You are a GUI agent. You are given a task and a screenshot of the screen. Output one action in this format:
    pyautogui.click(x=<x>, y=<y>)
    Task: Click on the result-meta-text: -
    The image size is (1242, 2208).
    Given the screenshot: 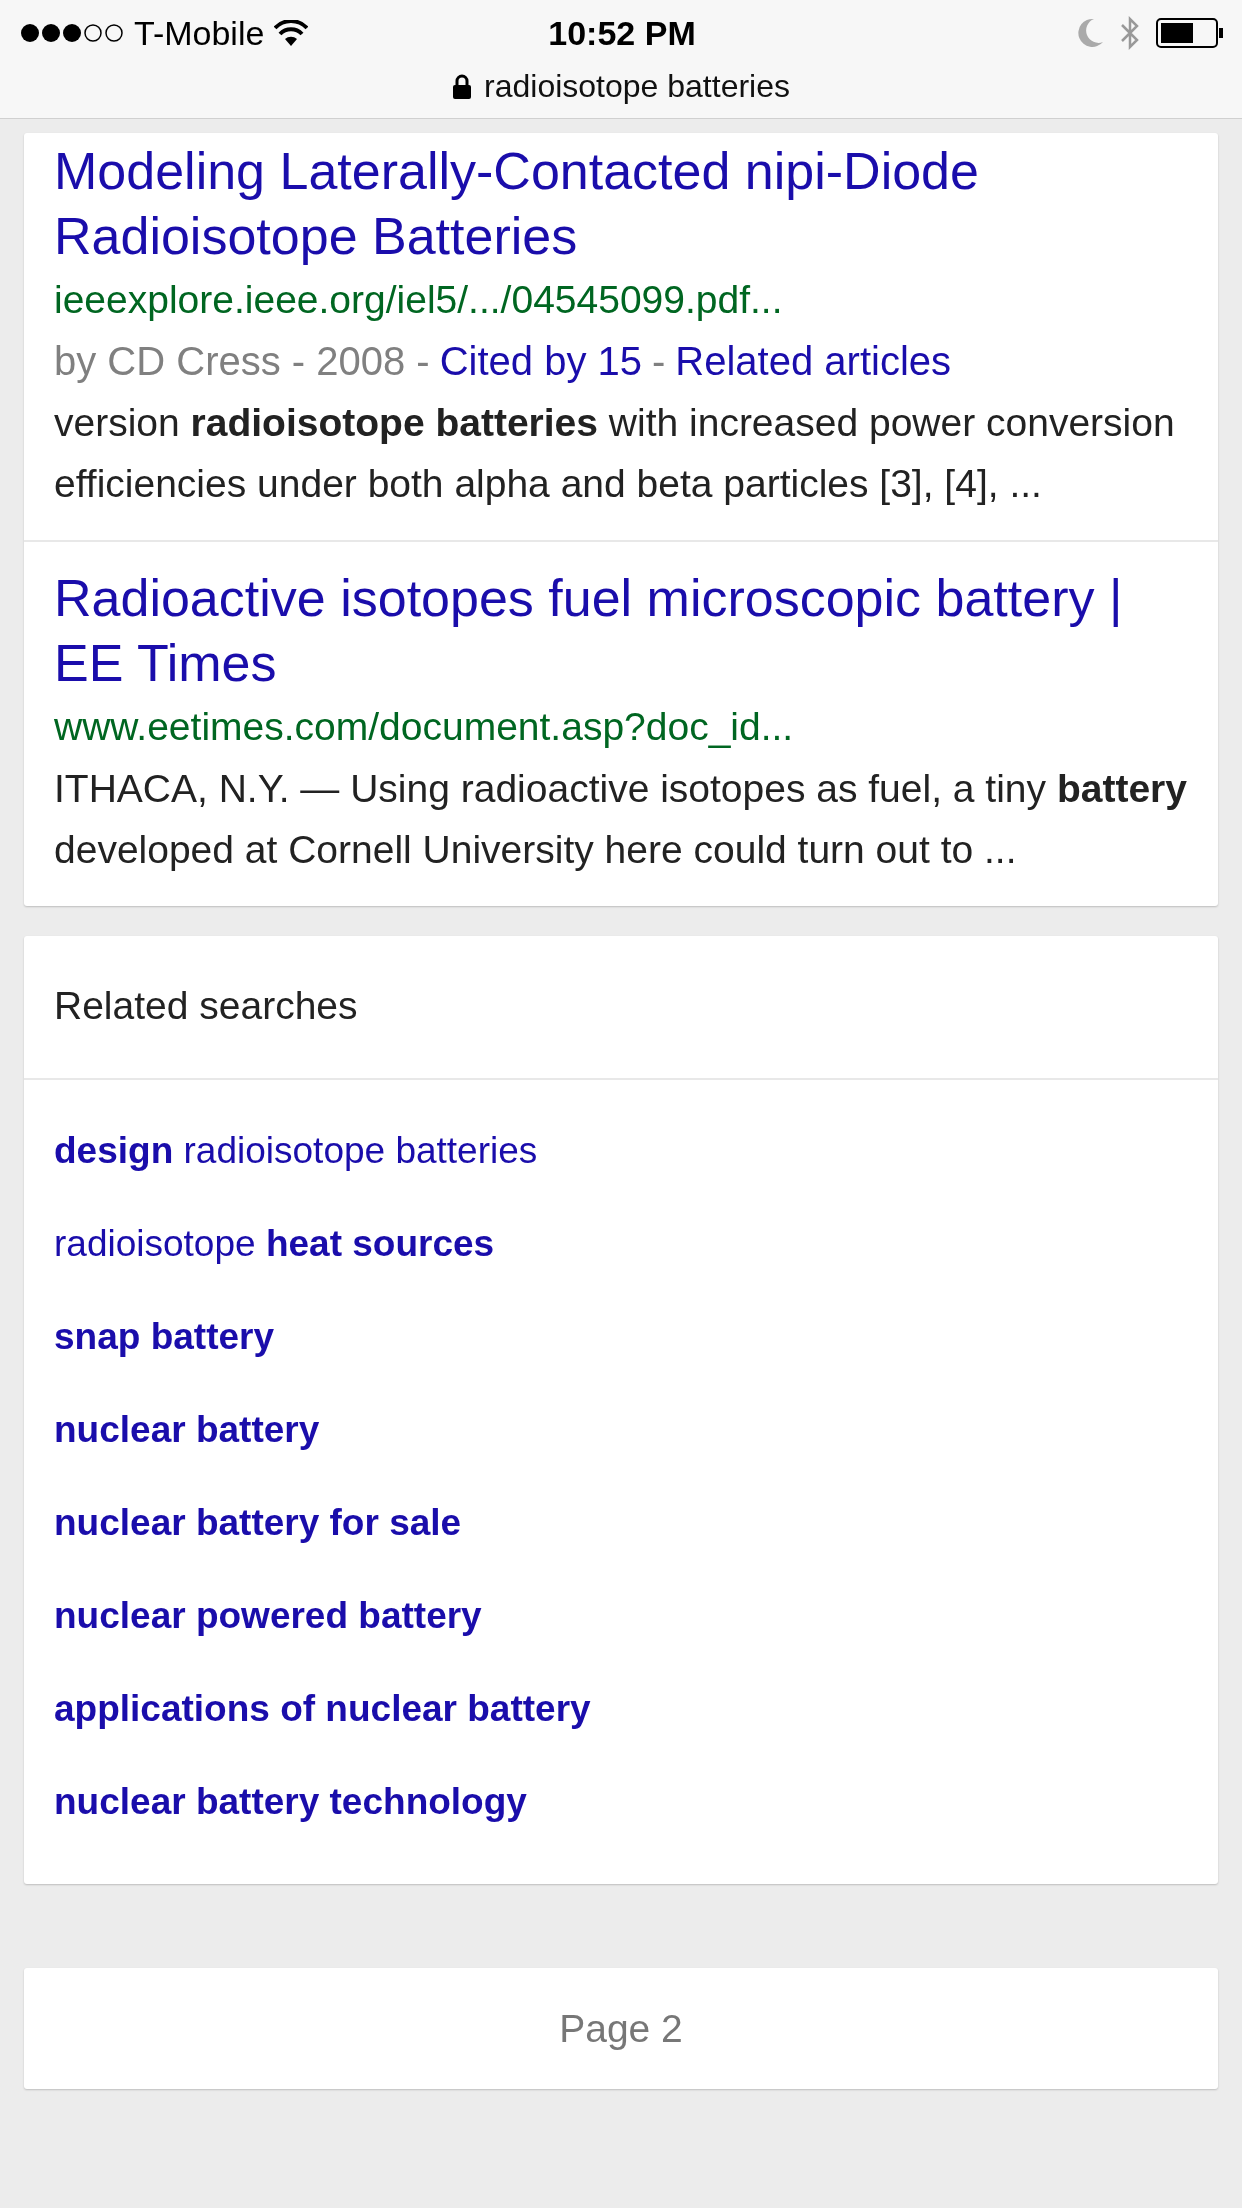 What is the action you would take?
    pyautogui.click(x=659, y=361)
    